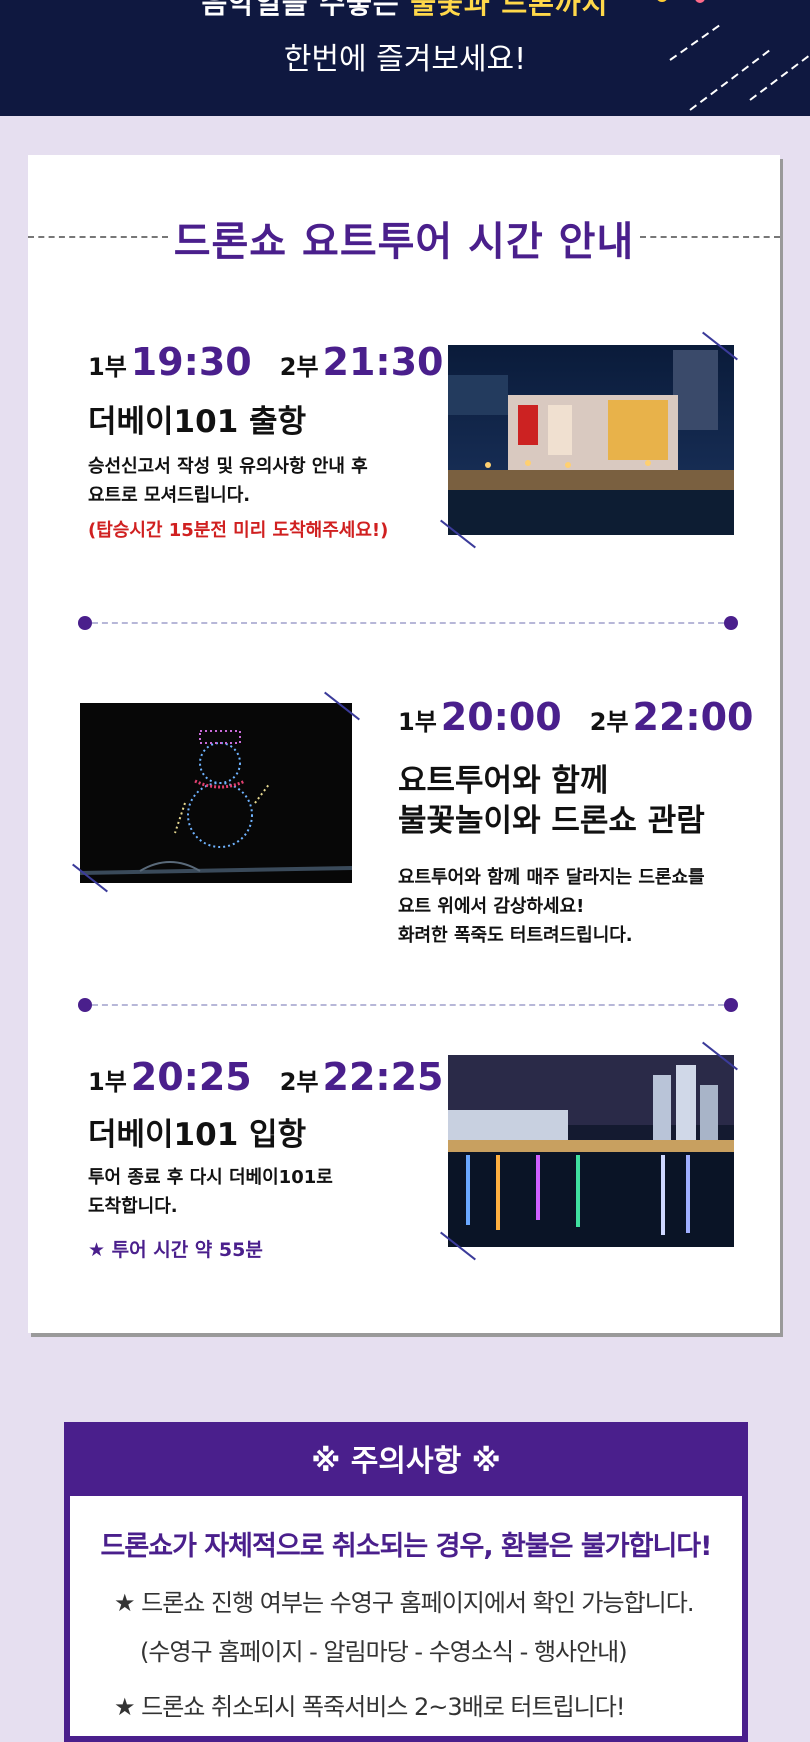 The image size is (810, 1742). Describe the element at coordinates (406, 1462) in the screenshot. I see `caution-header: ※ 주의사항 ※` at that location.